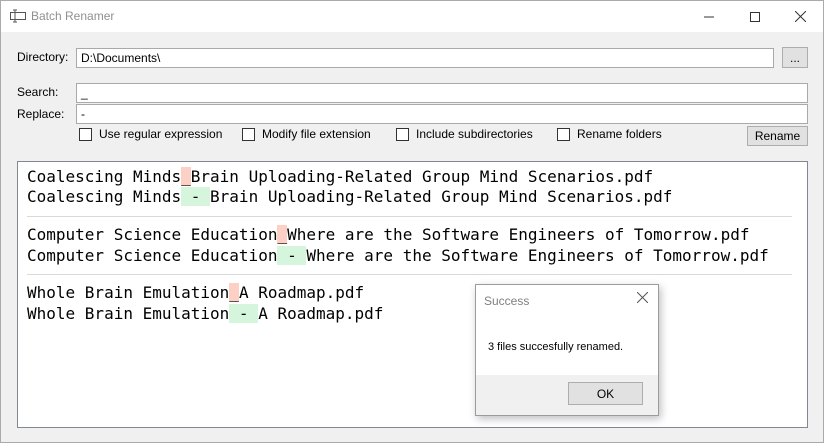  What do you see at coordinates (425, 58) in the screenshot?
I see `directory-input: D:\Documents\` at bounding box center [425, 58].